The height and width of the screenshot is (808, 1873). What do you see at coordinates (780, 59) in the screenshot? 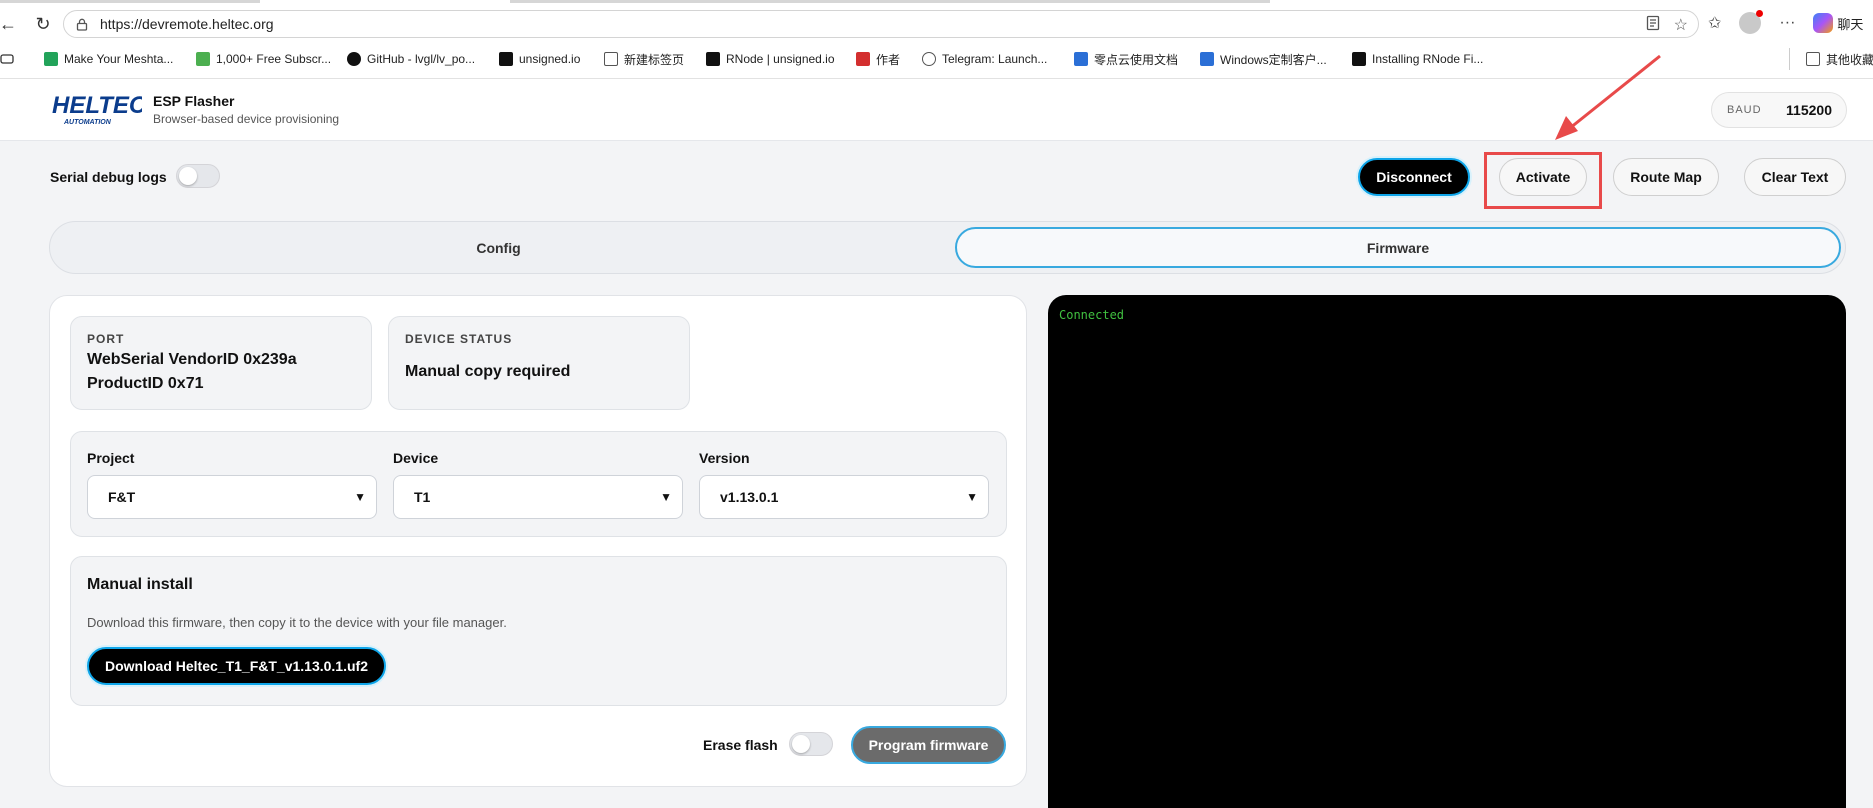
I see `bookmark-label: RNode | unsigned.io` at bounding box center [780, 59].